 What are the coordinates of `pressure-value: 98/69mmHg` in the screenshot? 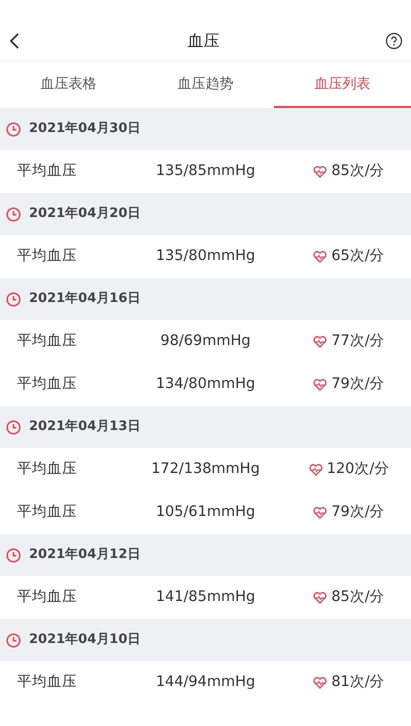 It's located at (205, 341).